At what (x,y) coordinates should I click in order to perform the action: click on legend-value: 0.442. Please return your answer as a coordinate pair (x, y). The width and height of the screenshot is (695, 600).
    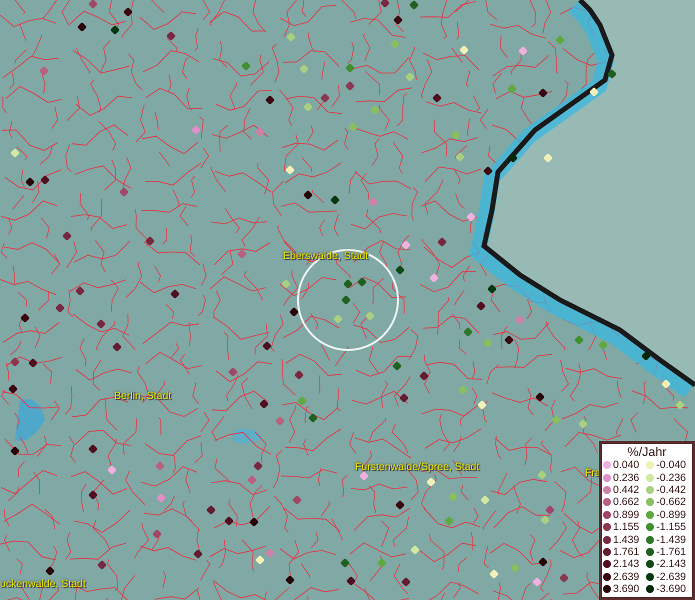
    Looking at the image, I should click on (626, 490).